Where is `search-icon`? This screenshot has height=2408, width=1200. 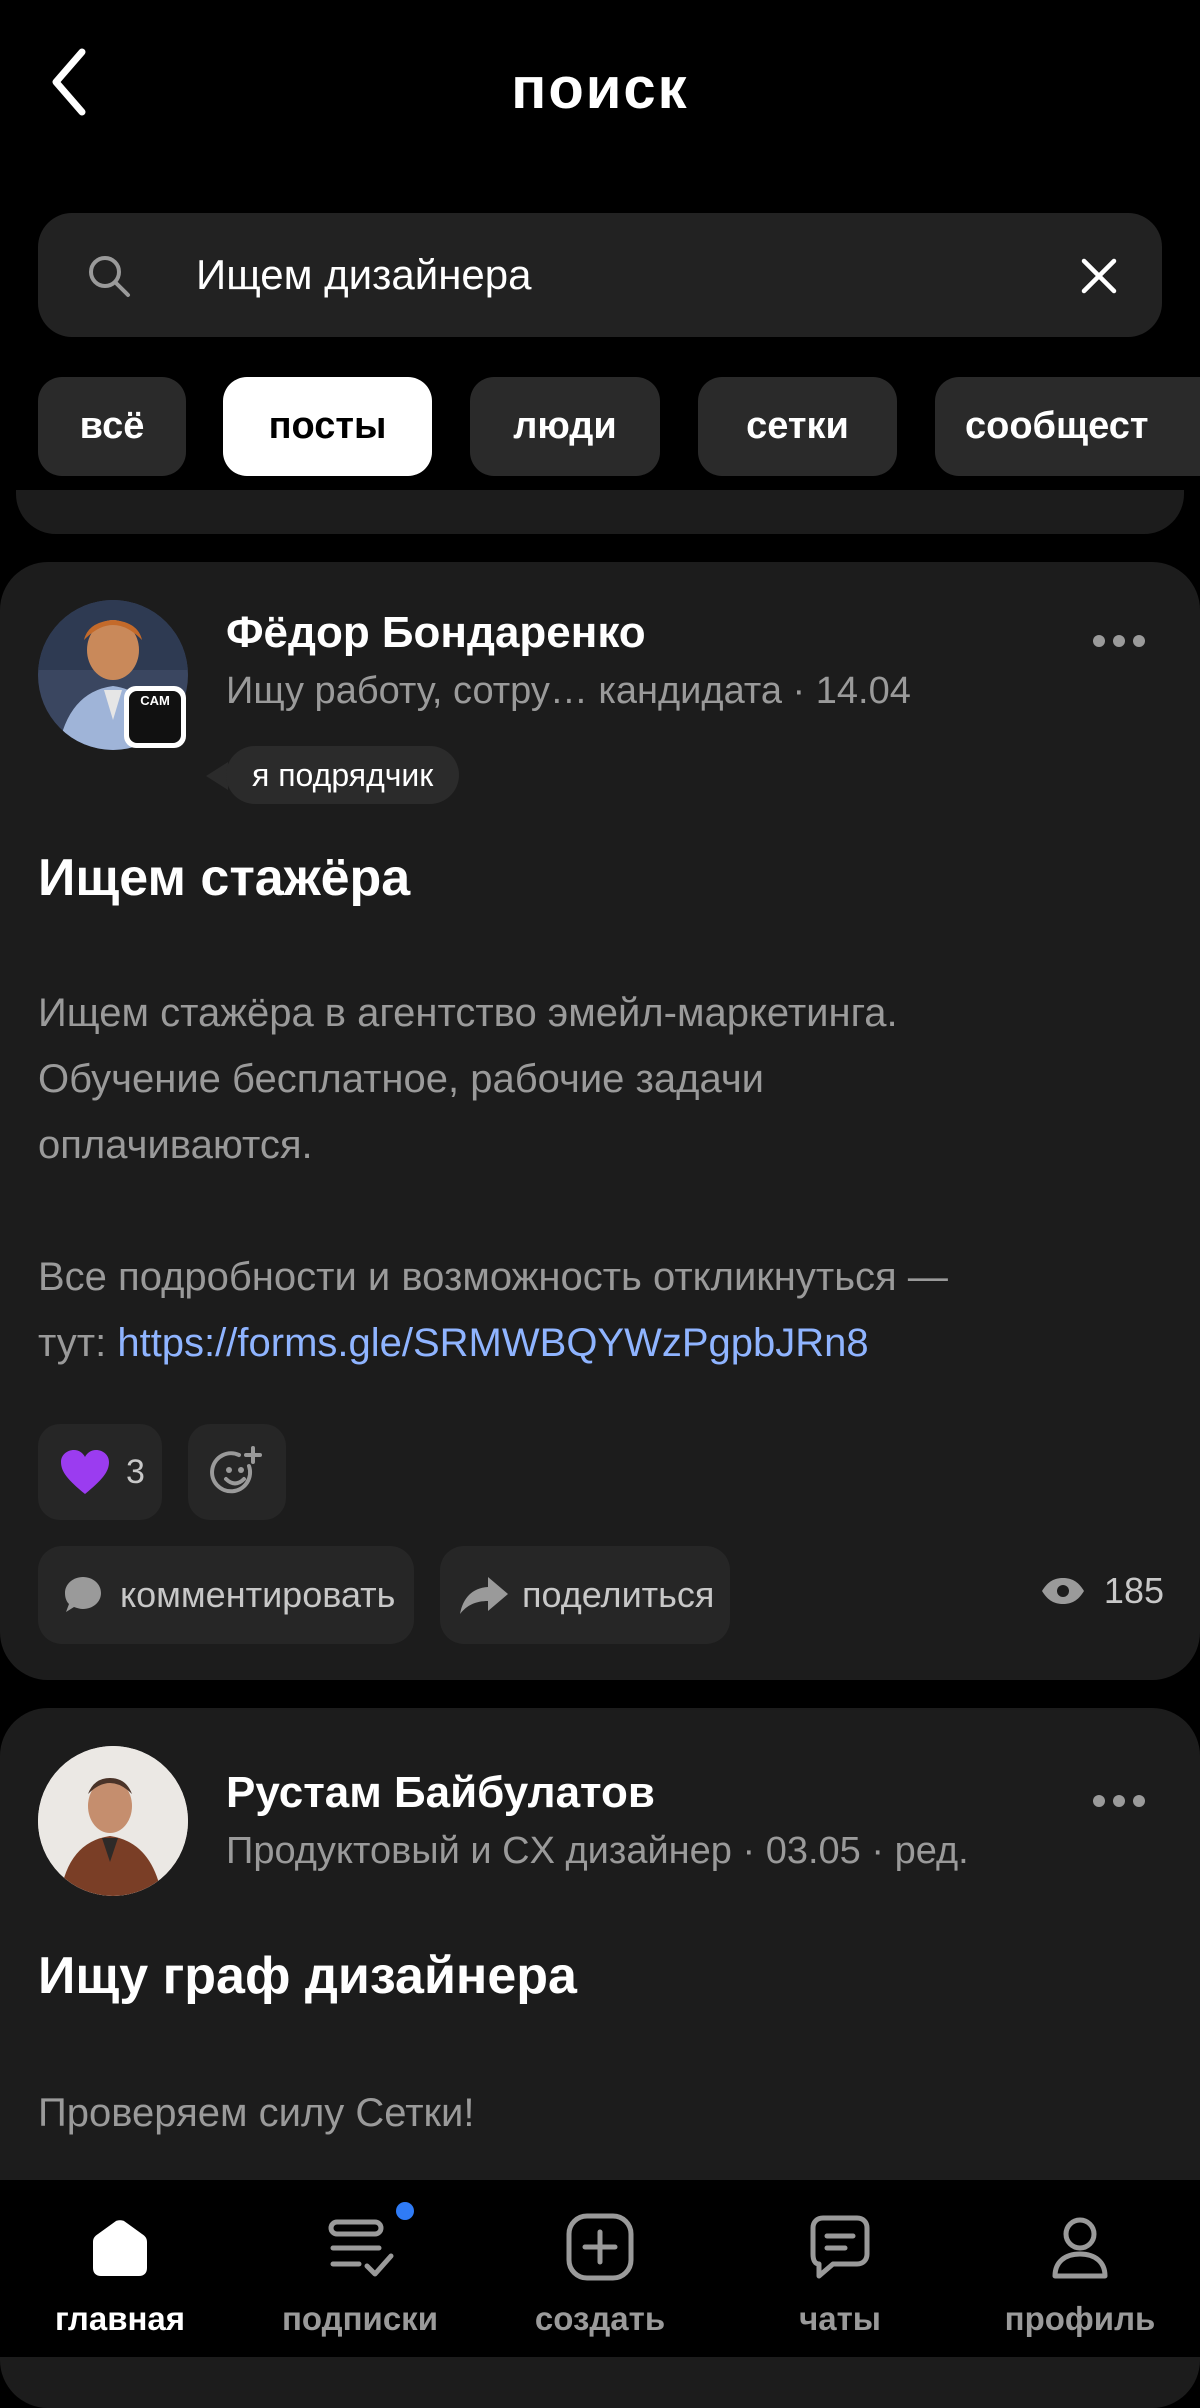
search-icon is located at coordinates (109, 276).